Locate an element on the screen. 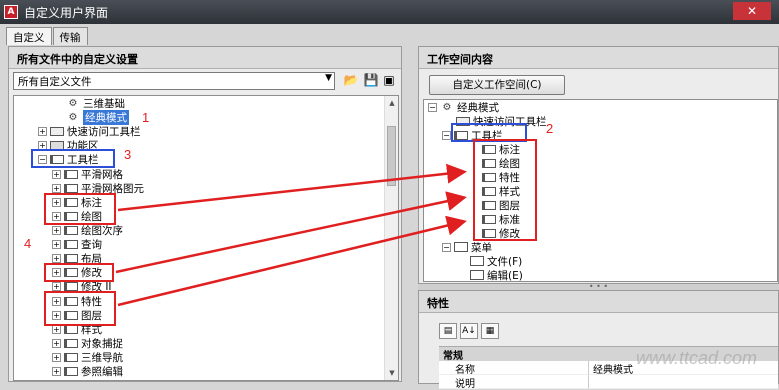  workspace-contents-header: 工作空间内容 is located at coordinates (598, 58).